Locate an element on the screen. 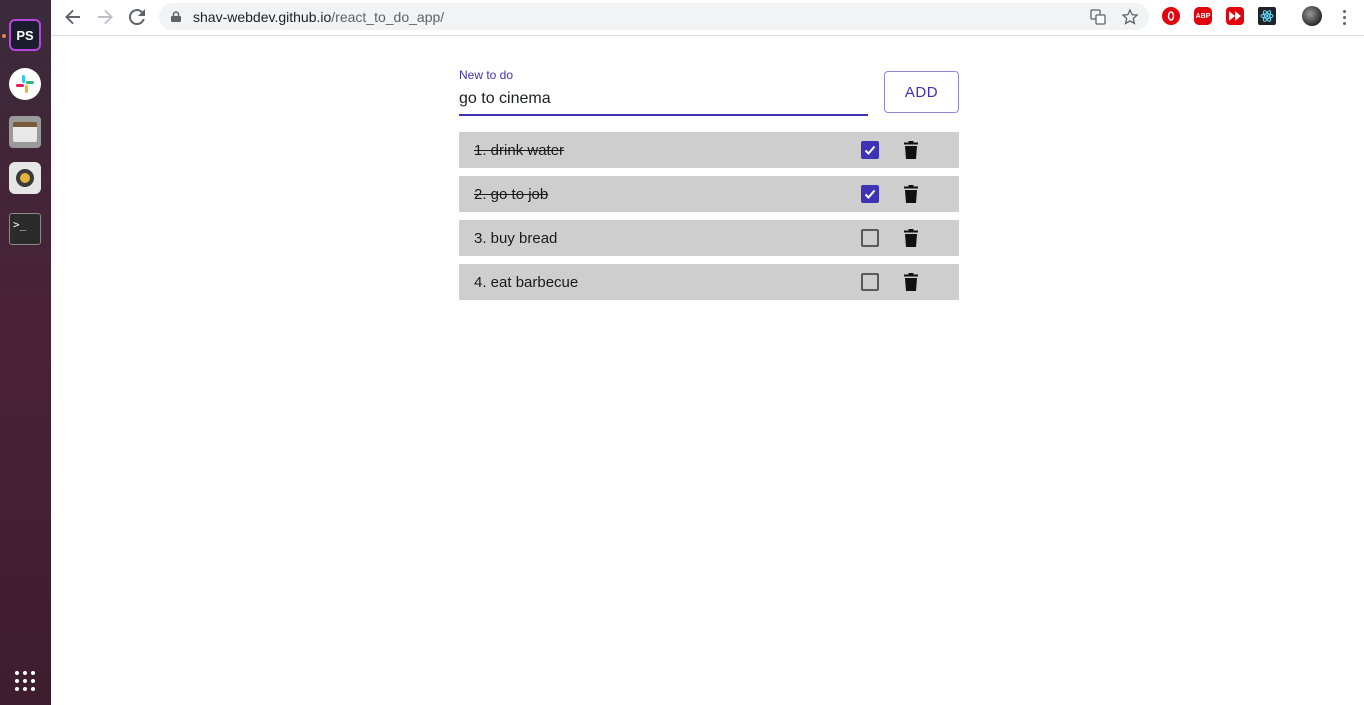  browser-menu-button is located at coordinates (1344, 17).